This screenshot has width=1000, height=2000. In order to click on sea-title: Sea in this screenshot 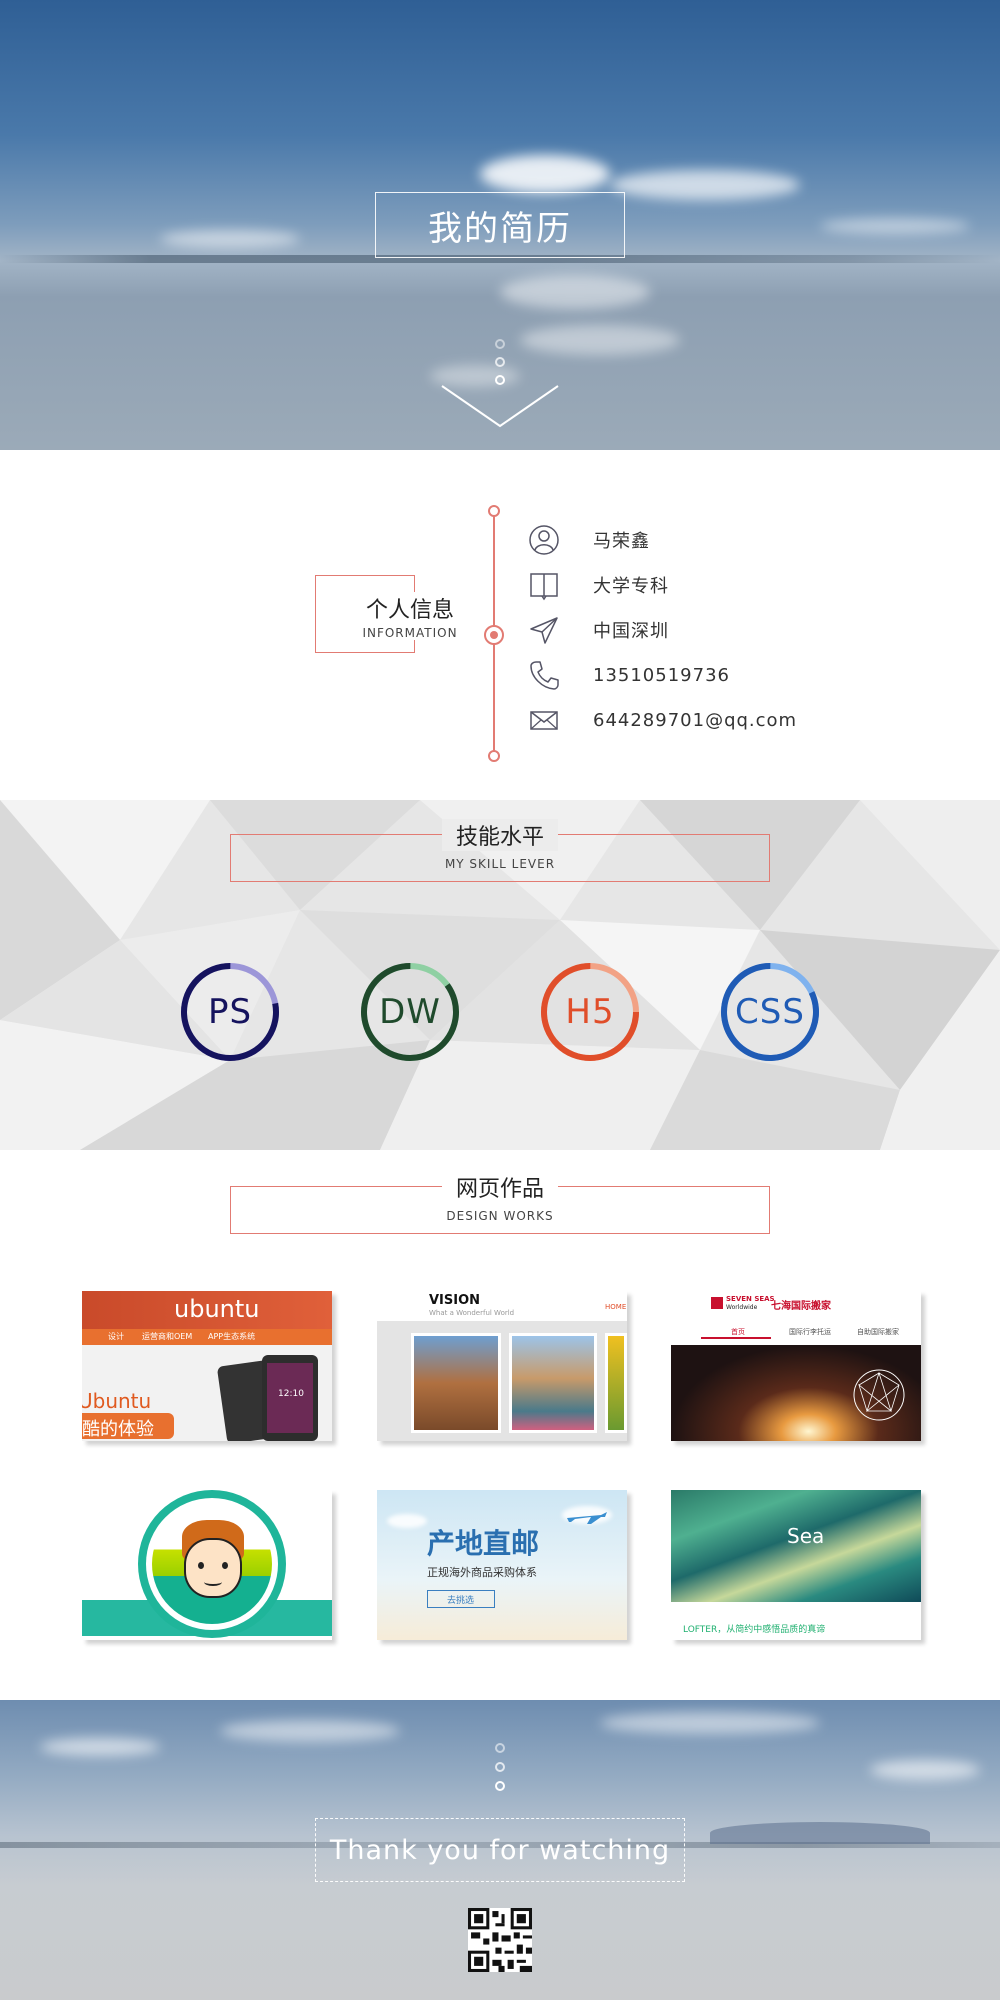, I will do `click(806, 1536)`.